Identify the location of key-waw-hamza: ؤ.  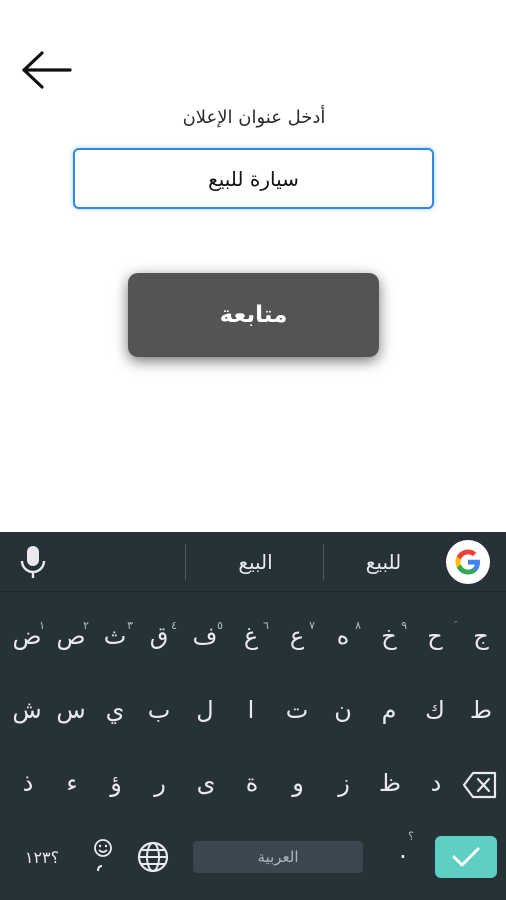
(116, 785).